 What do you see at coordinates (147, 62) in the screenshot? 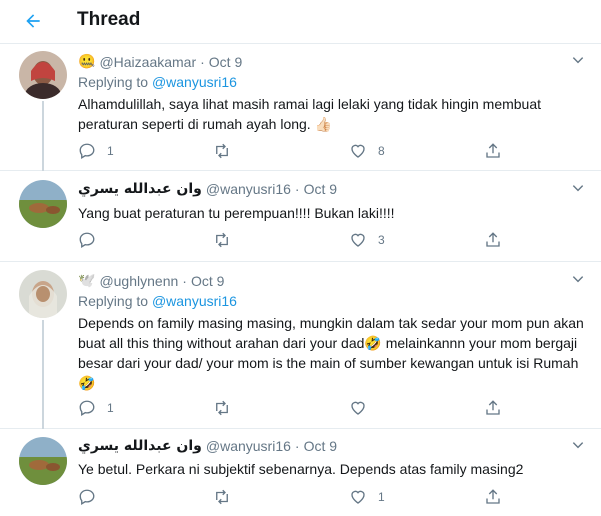
I see `handle: @Haizaakamar` at bounding box center [147, 62].